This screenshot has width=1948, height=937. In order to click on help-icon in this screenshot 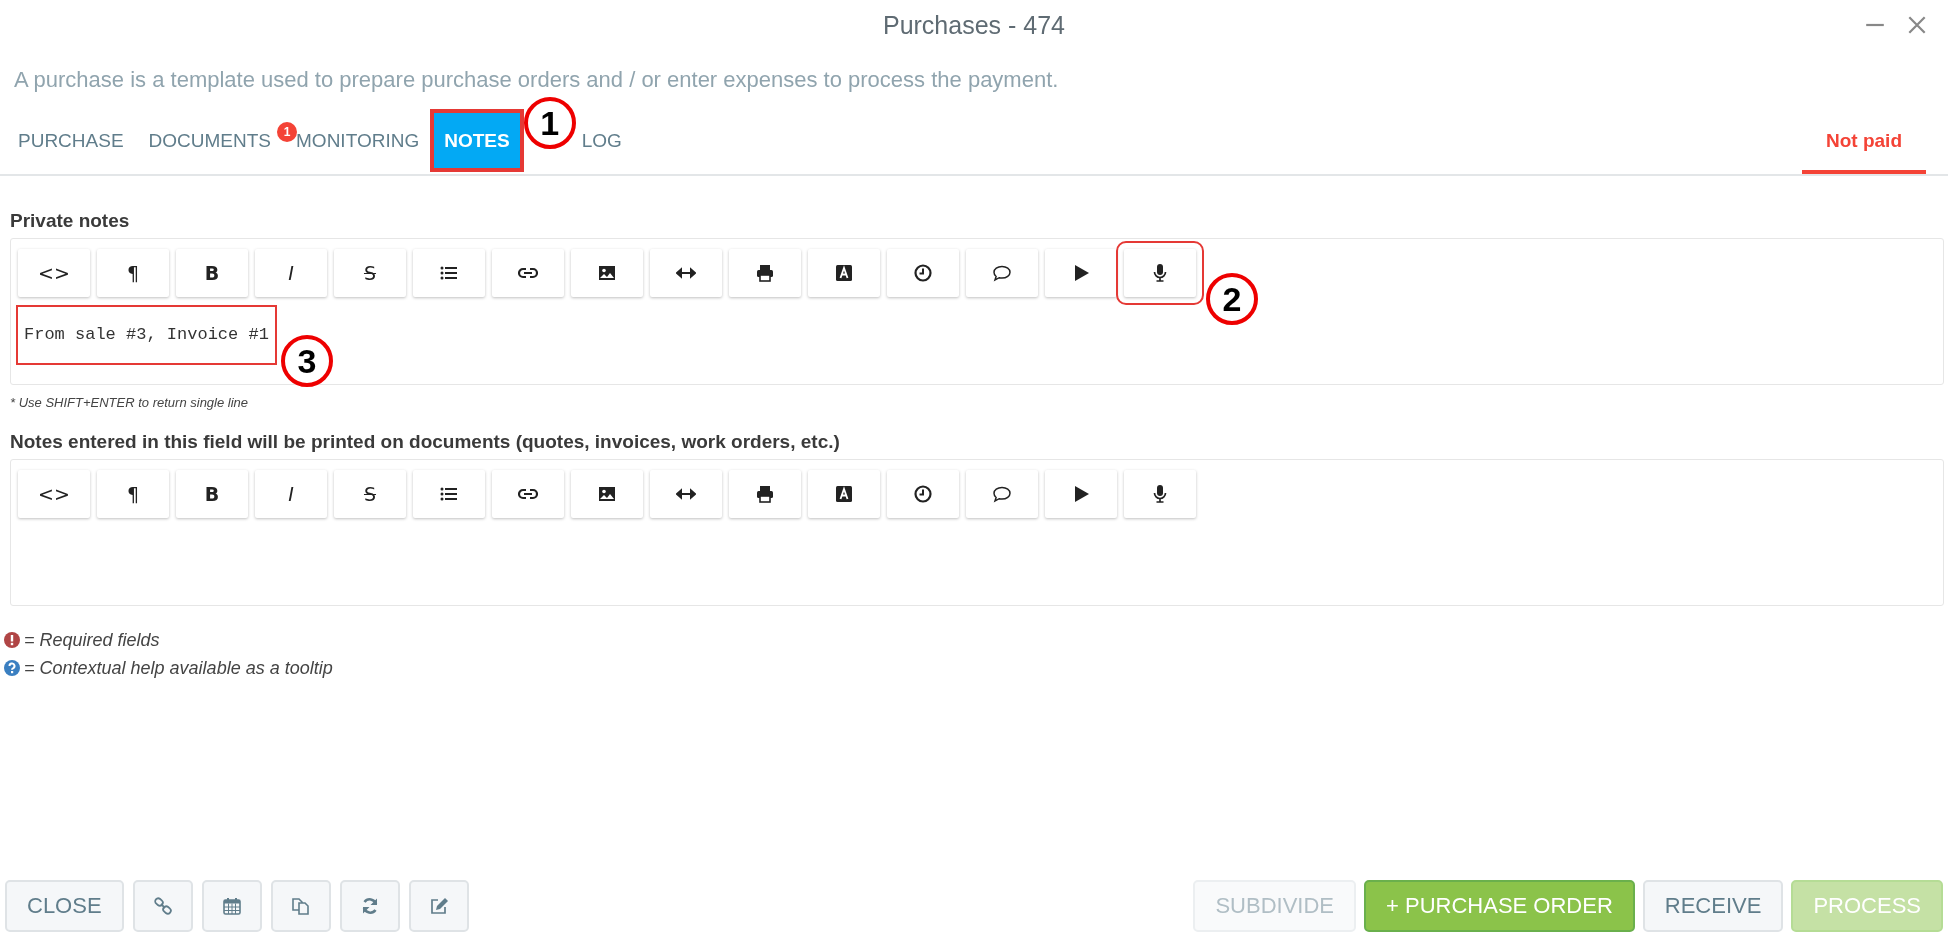, I will do `click(12, 668)`.